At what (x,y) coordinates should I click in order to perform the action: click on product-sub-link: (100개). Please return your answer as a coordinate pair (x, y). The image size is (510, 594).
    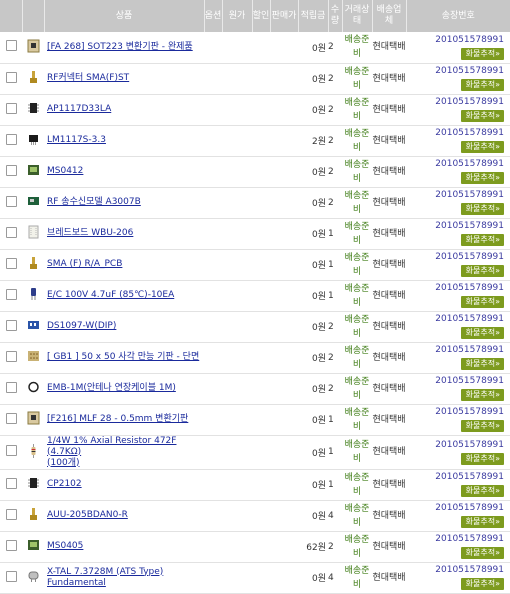
    Looking at the image, I should click on (125, 463).